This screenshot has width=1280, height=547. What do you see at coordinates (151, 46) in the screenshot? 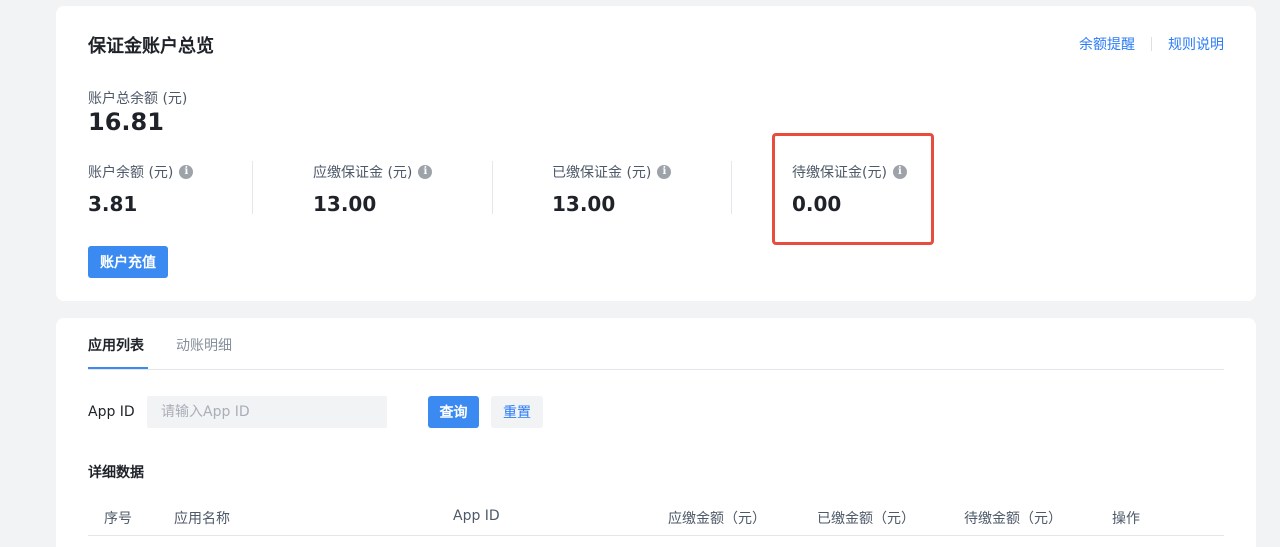
I see `page-title: 保证金账户总览` at bounding box center [151, 46].